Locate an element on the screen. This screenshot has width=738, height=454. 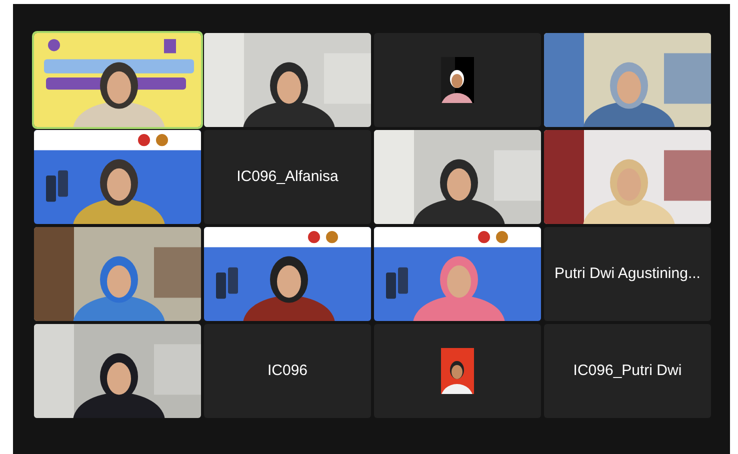
video-tile: IC096 is located at coordinates (287, 371).